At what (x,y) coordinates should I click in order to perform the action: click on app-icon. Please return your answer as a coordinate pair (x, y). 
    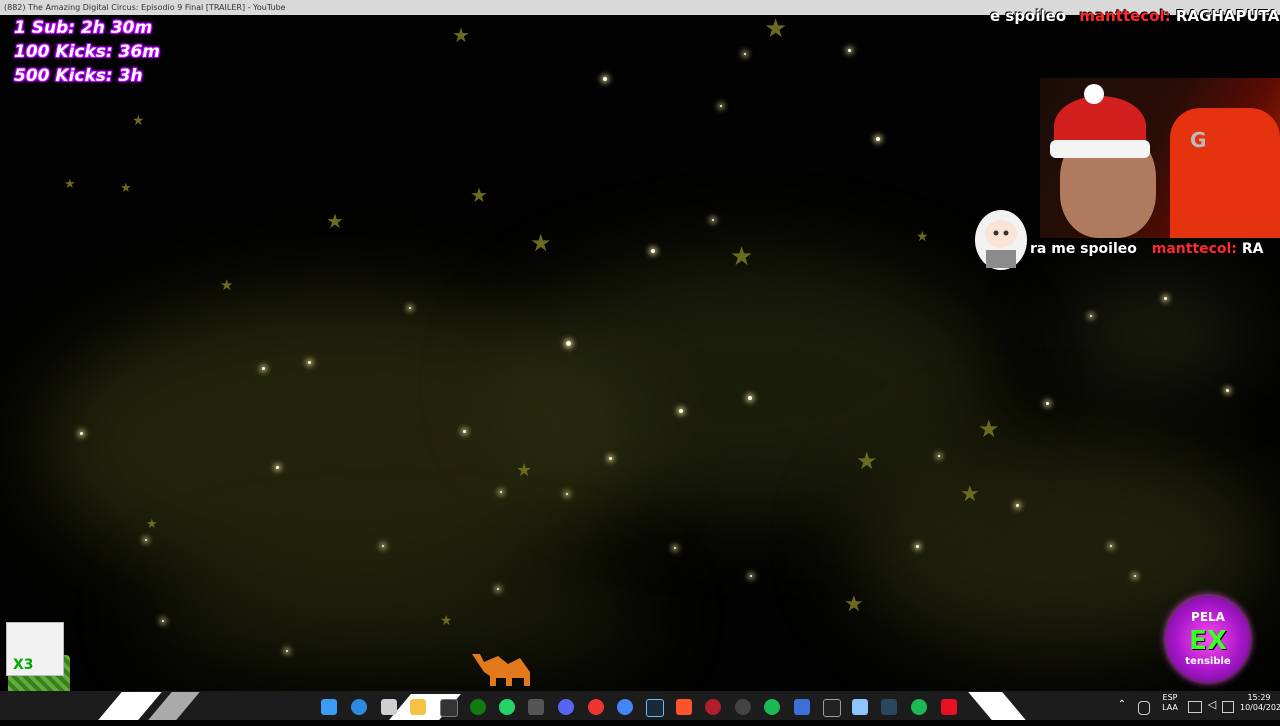
    Looking at the image, I should click on (802, 707).